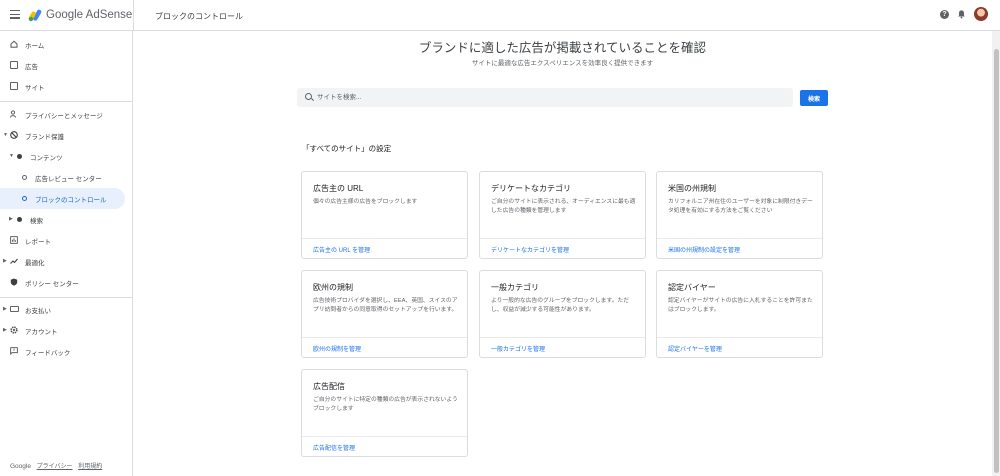  I want to click on card-title: デリケートなカテゴリ, so click(531, 188).